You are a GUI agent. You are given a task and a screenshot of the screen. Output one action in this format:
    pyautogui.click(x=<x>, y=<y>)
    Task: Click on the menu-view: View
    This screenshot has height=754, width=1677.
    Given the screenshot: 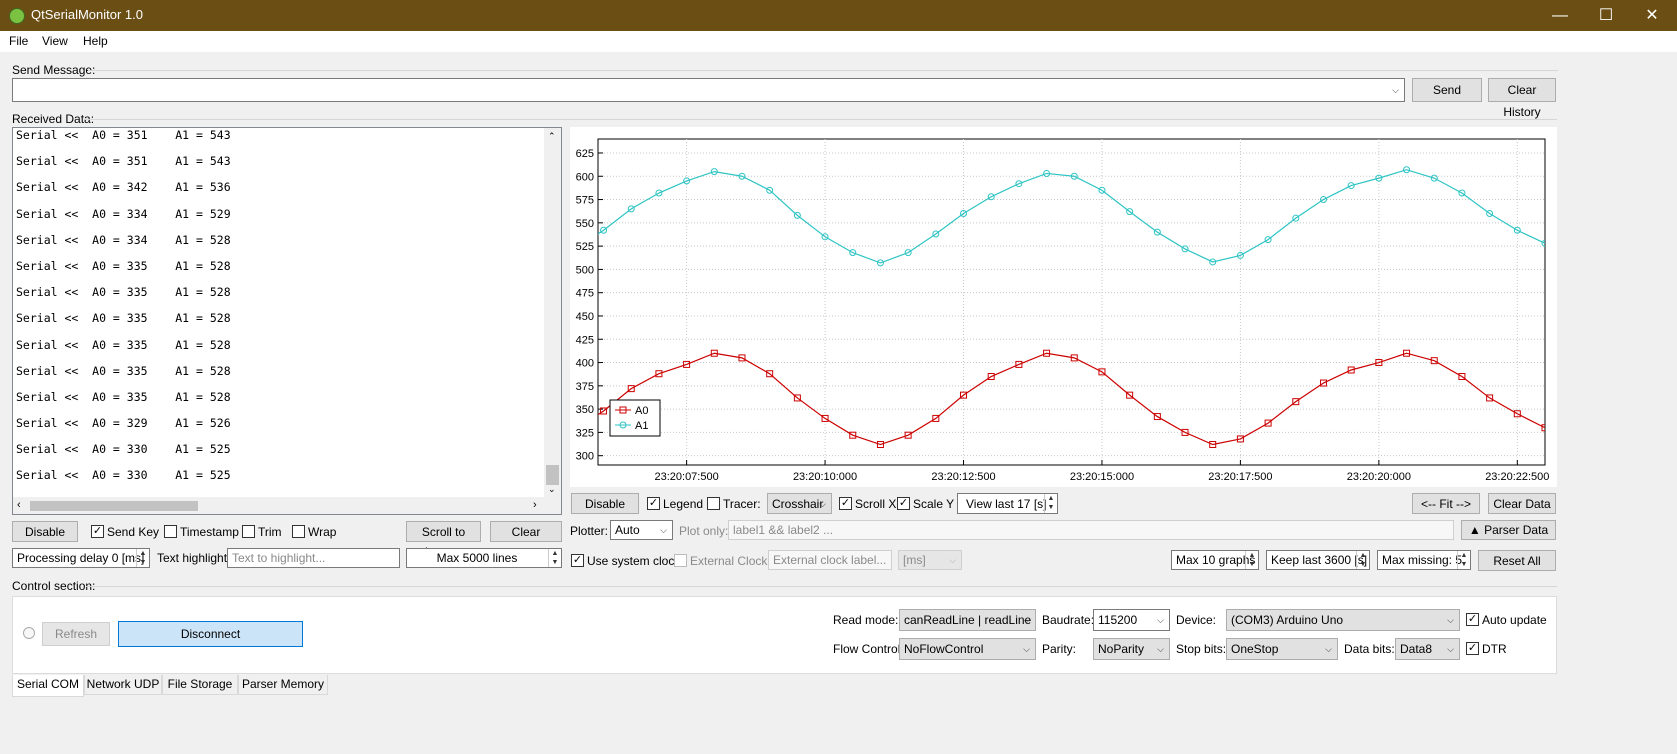 What is the action you would take?
    pyautogui.click(x=55, y=41)
    